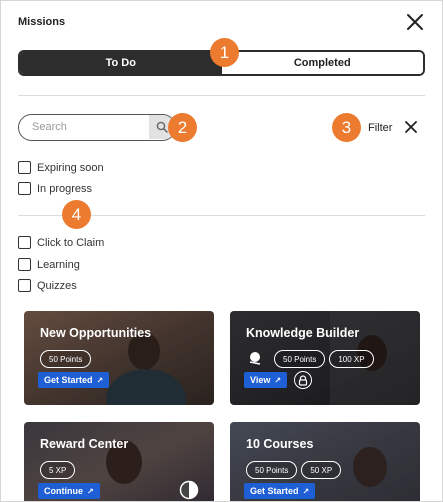  I want to click on filter-quizzes: Quizzes, so click(47, 285).